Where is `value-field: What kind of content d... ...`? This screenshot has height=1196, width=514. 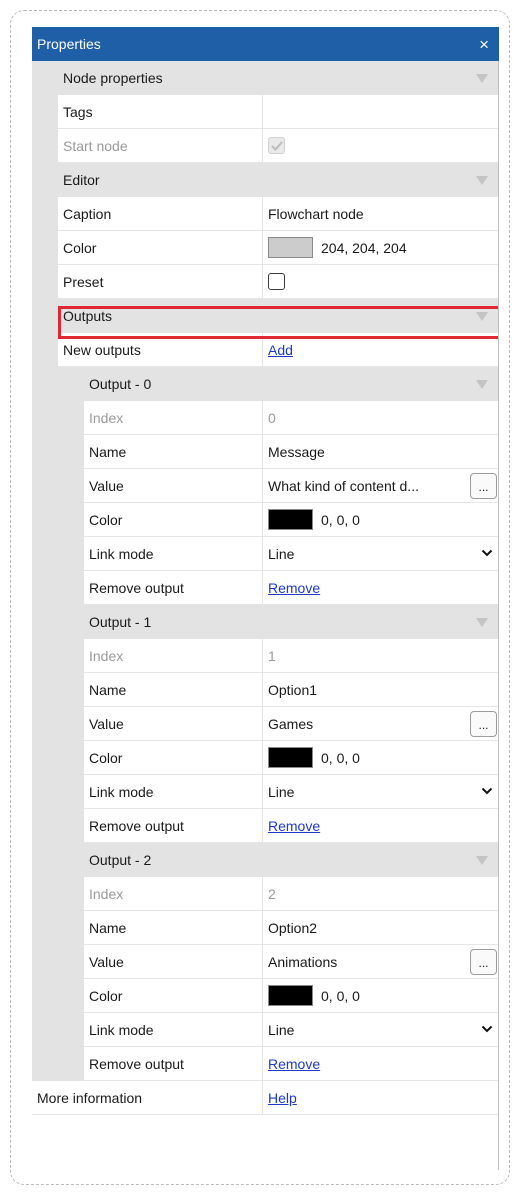 value-field: What kind of content d... ... is located at coordinates (380, 486).